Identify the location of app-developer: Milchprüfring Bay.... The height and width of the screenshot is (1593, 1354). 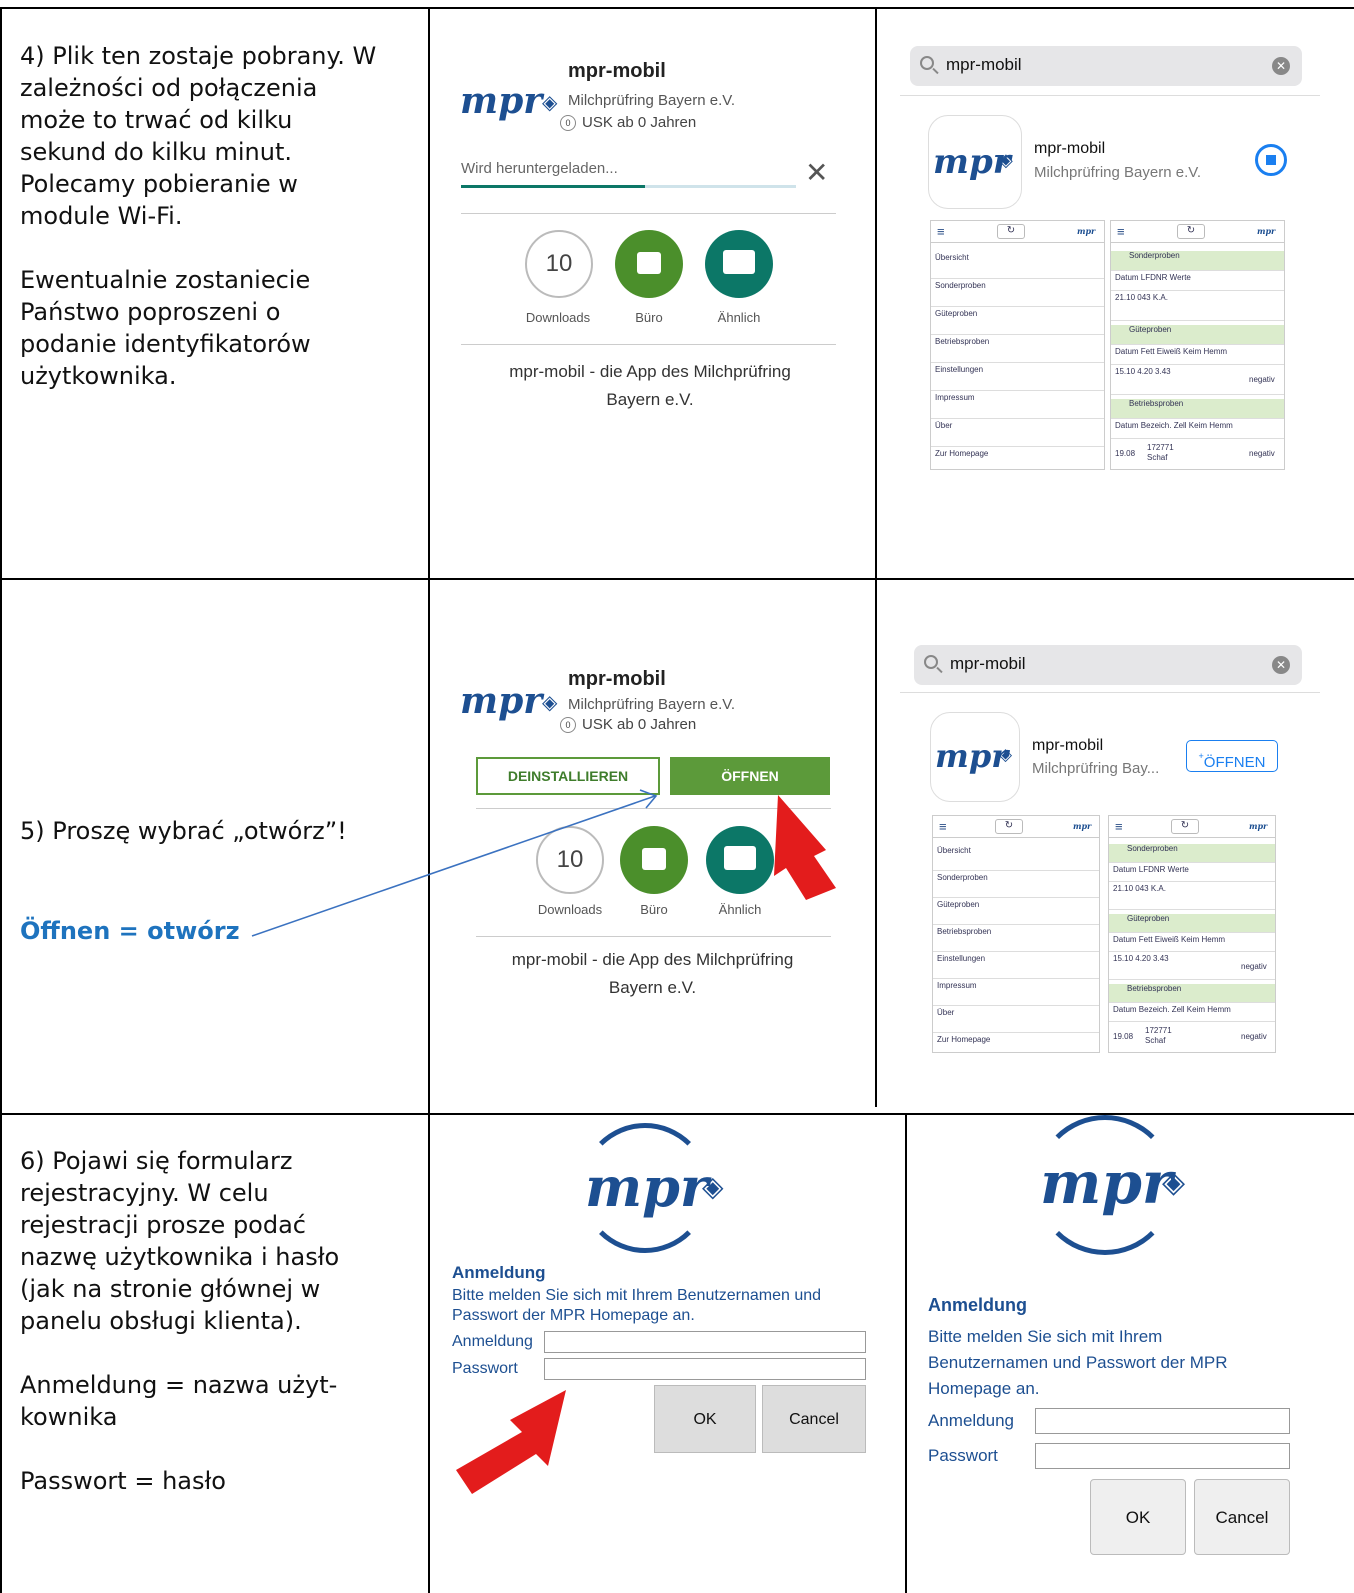
(1096, 768).